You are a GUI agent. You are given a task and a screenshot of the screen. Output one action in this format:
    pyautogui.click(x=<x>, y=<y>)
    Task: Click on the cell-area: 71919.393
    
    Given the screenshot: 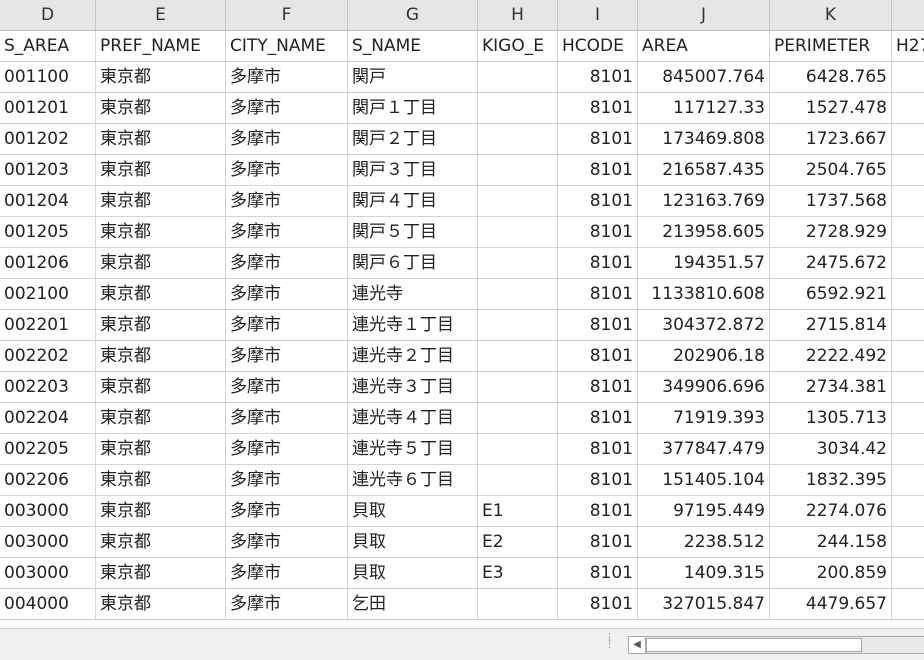 What is the action you would take?
    pyautogui.click(x=704, y=418)
    